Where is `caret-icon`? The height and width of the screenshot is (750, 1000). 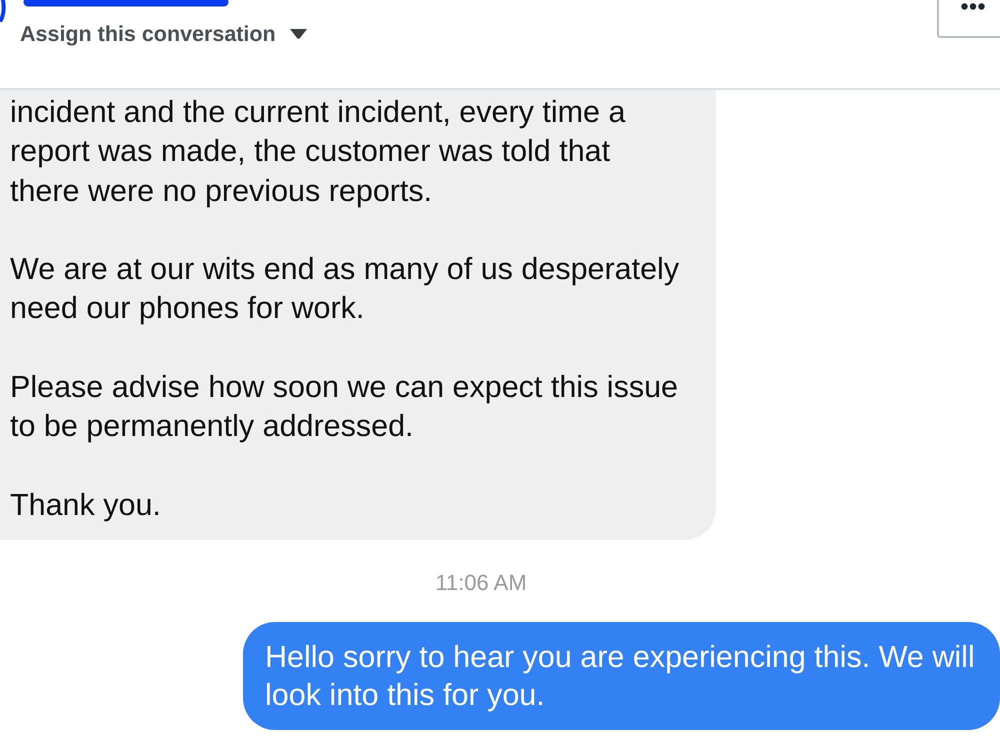
caret-icon is located at coordinates (298, 34).